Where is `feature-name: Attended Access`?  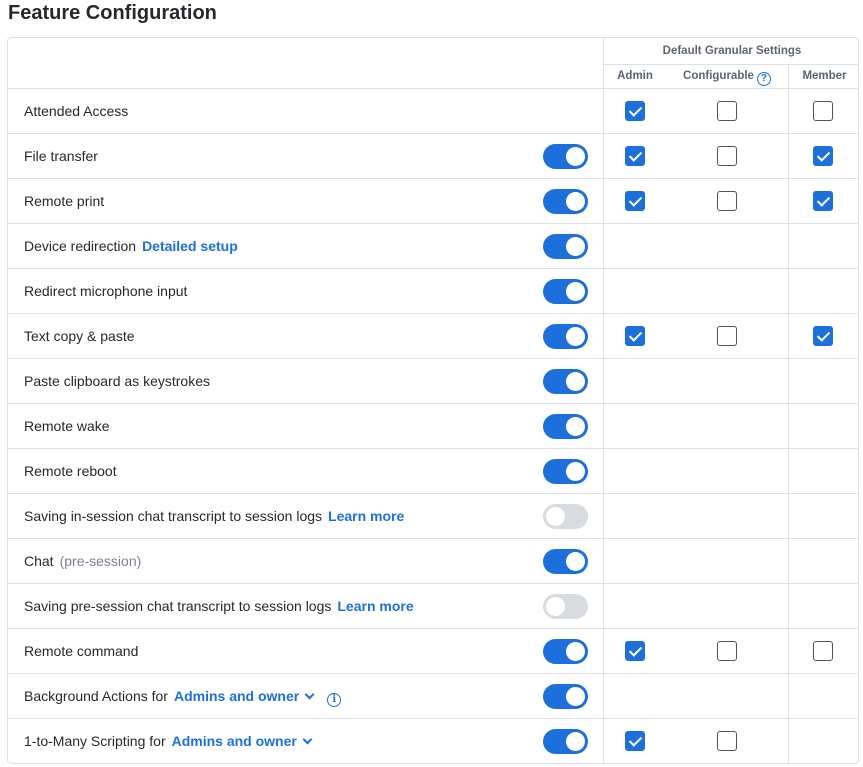 feature-name: Attended Access is located at coordinates (76, 111).